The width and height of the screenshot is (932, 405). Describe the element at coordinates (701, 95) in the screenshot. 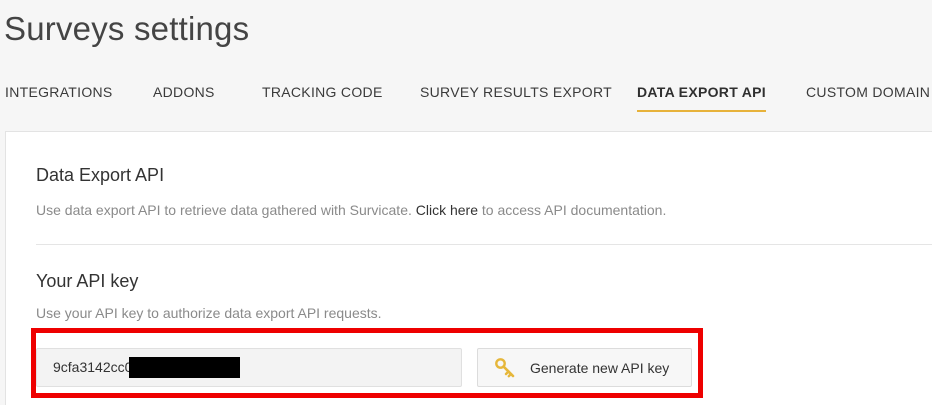

I see `tab-data-export-api: DATA EXPORT API` at that location.